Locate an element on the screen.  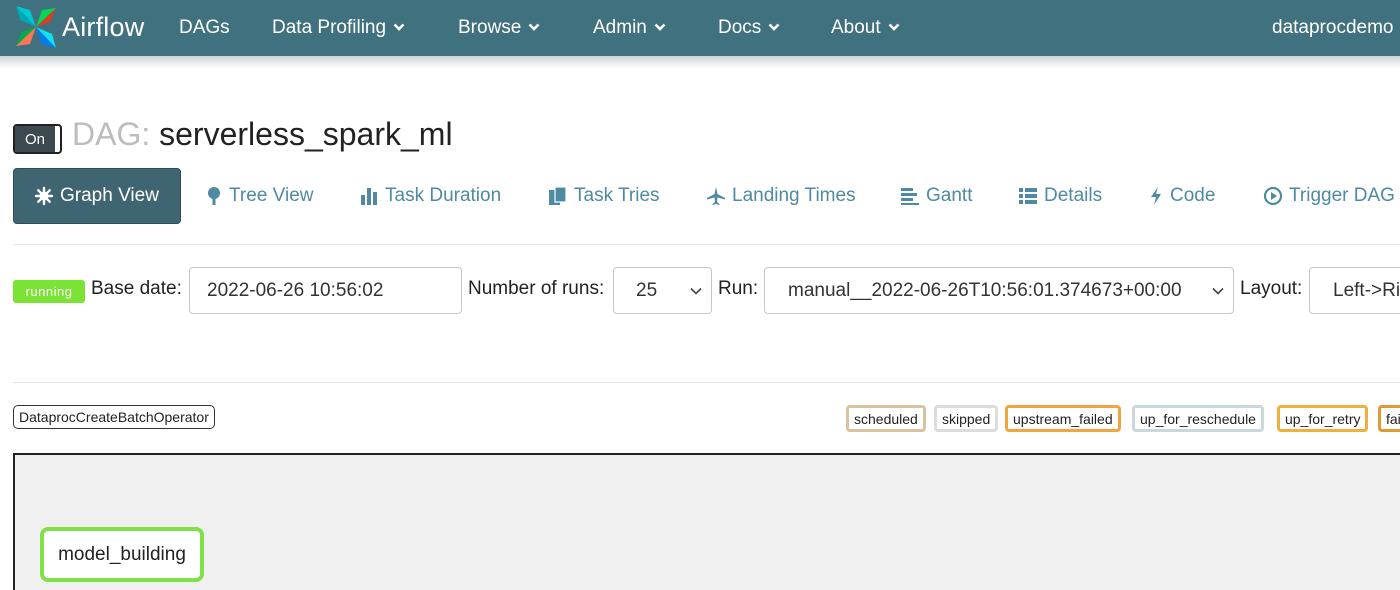
nav-browse: Browse is located at coordinates (499, 28).